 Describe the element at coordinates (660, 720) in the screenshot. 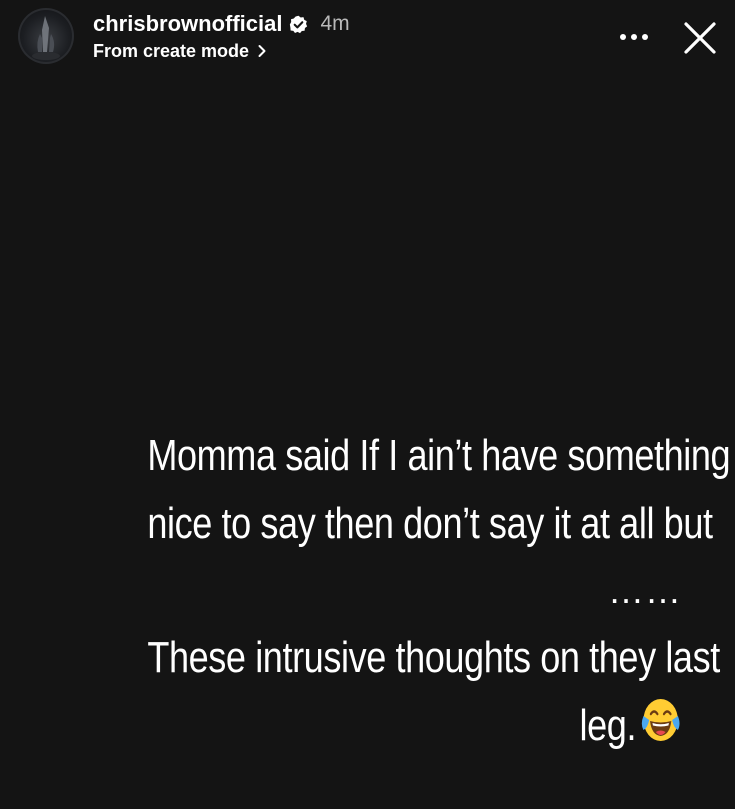

I see `face-with-tears-of-joy-icon` at that location.